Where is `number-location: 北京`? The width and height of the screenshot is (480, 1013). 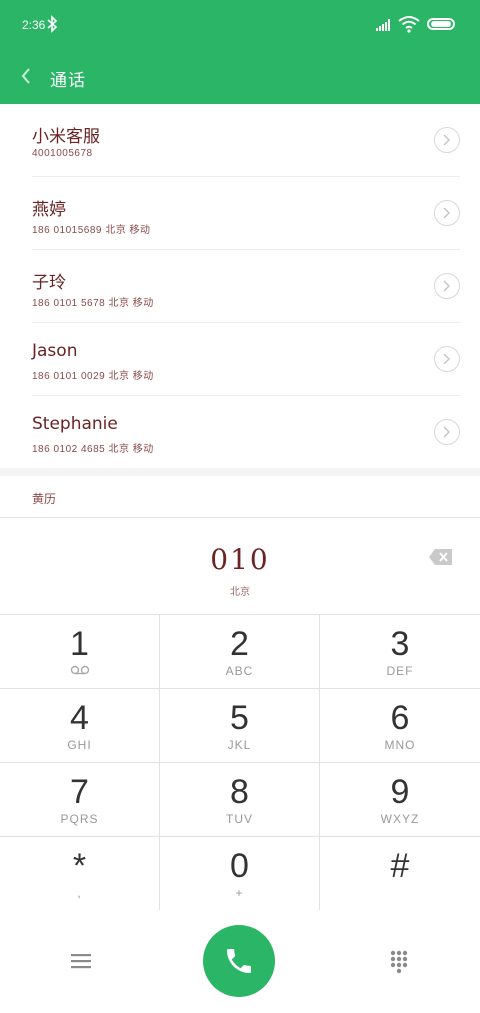 number-location: 北京 is located at coordinates (240, 592).